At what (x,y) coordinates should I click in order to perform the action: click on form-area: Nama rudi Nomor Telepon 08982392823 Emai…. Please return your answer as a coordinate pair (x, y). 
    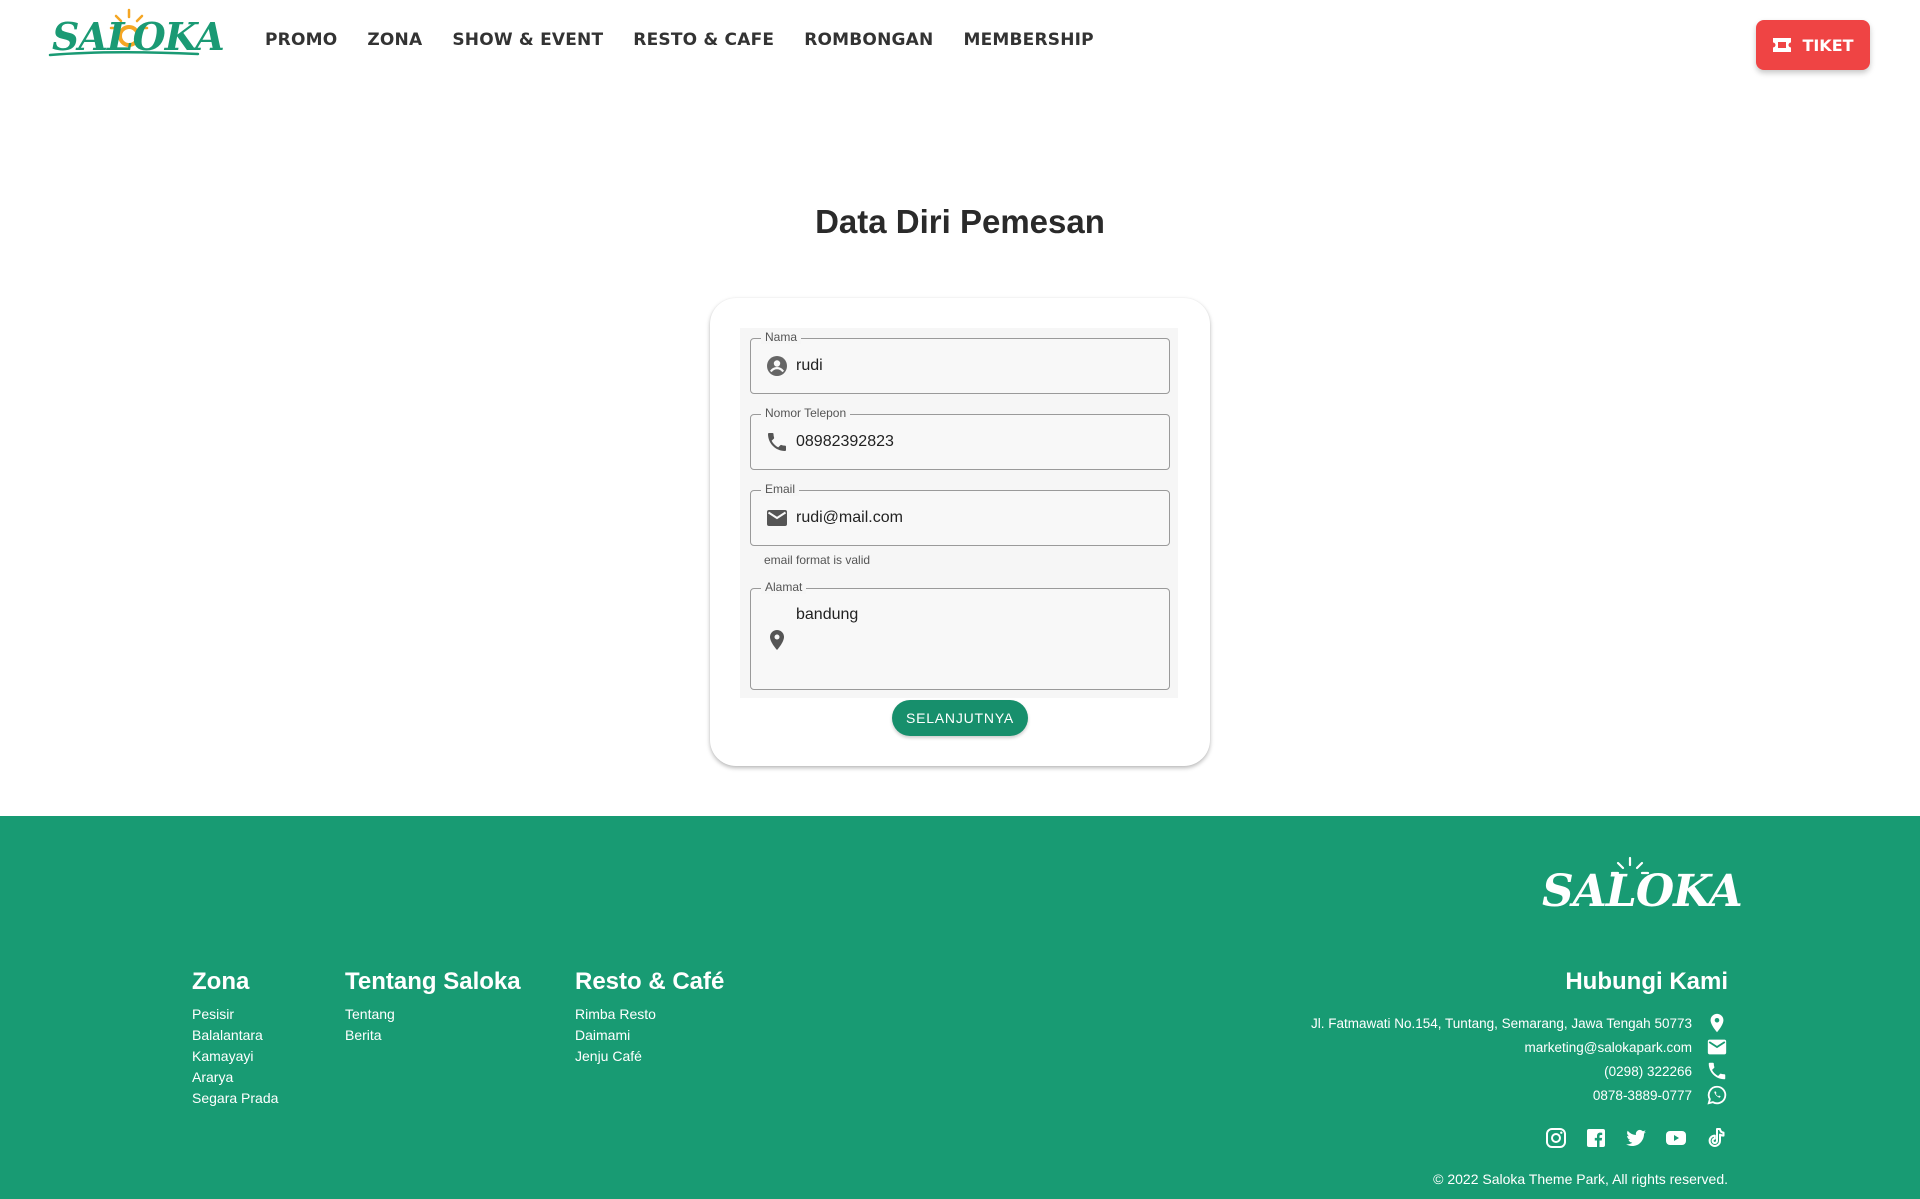
    Looking at the image, I should click on (959, 513).